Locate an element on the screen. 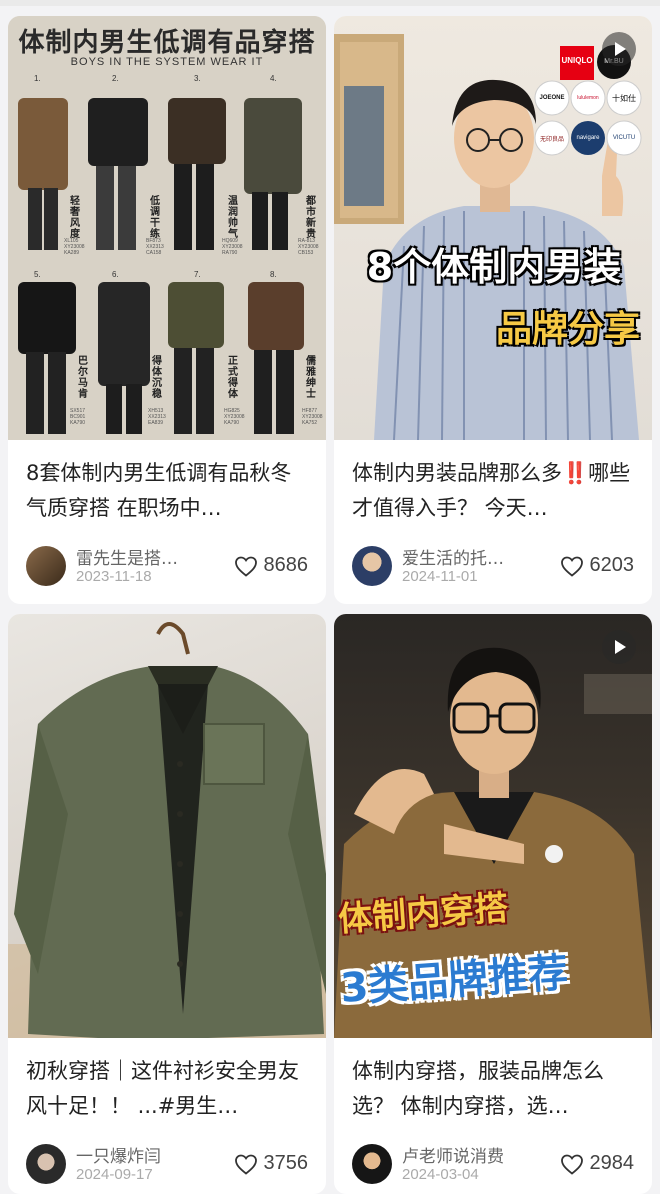  outfit-num: 8. is located at coordinates (273, 274).